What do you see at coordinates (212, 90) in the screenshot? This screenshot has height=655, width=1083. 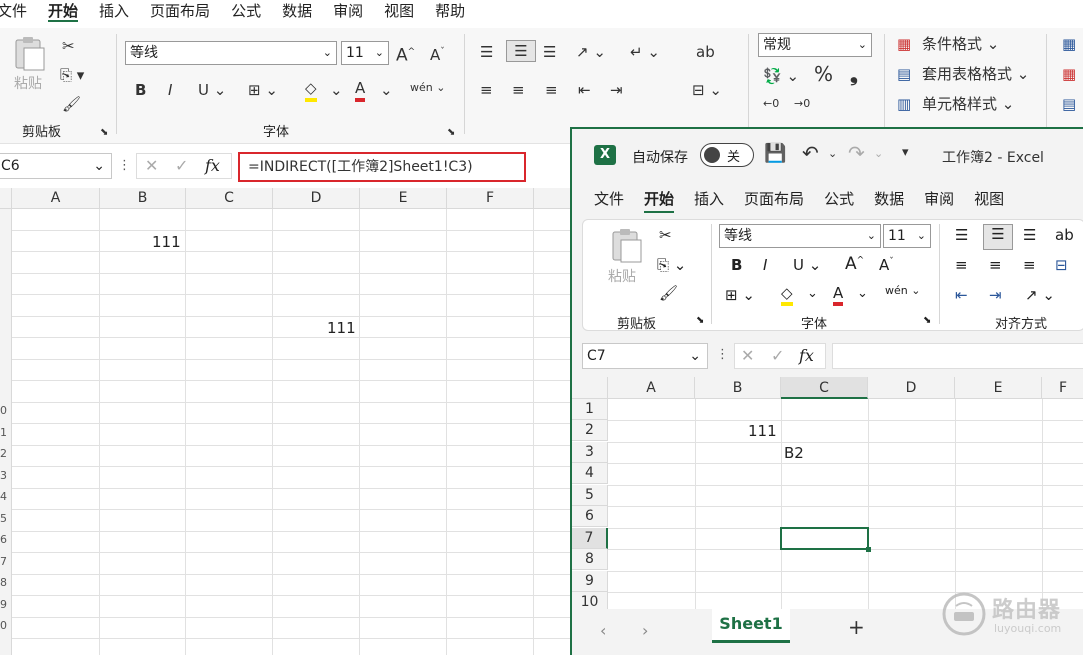 I see `underline-icon: U ⌄` at bounding box center [212, 90].